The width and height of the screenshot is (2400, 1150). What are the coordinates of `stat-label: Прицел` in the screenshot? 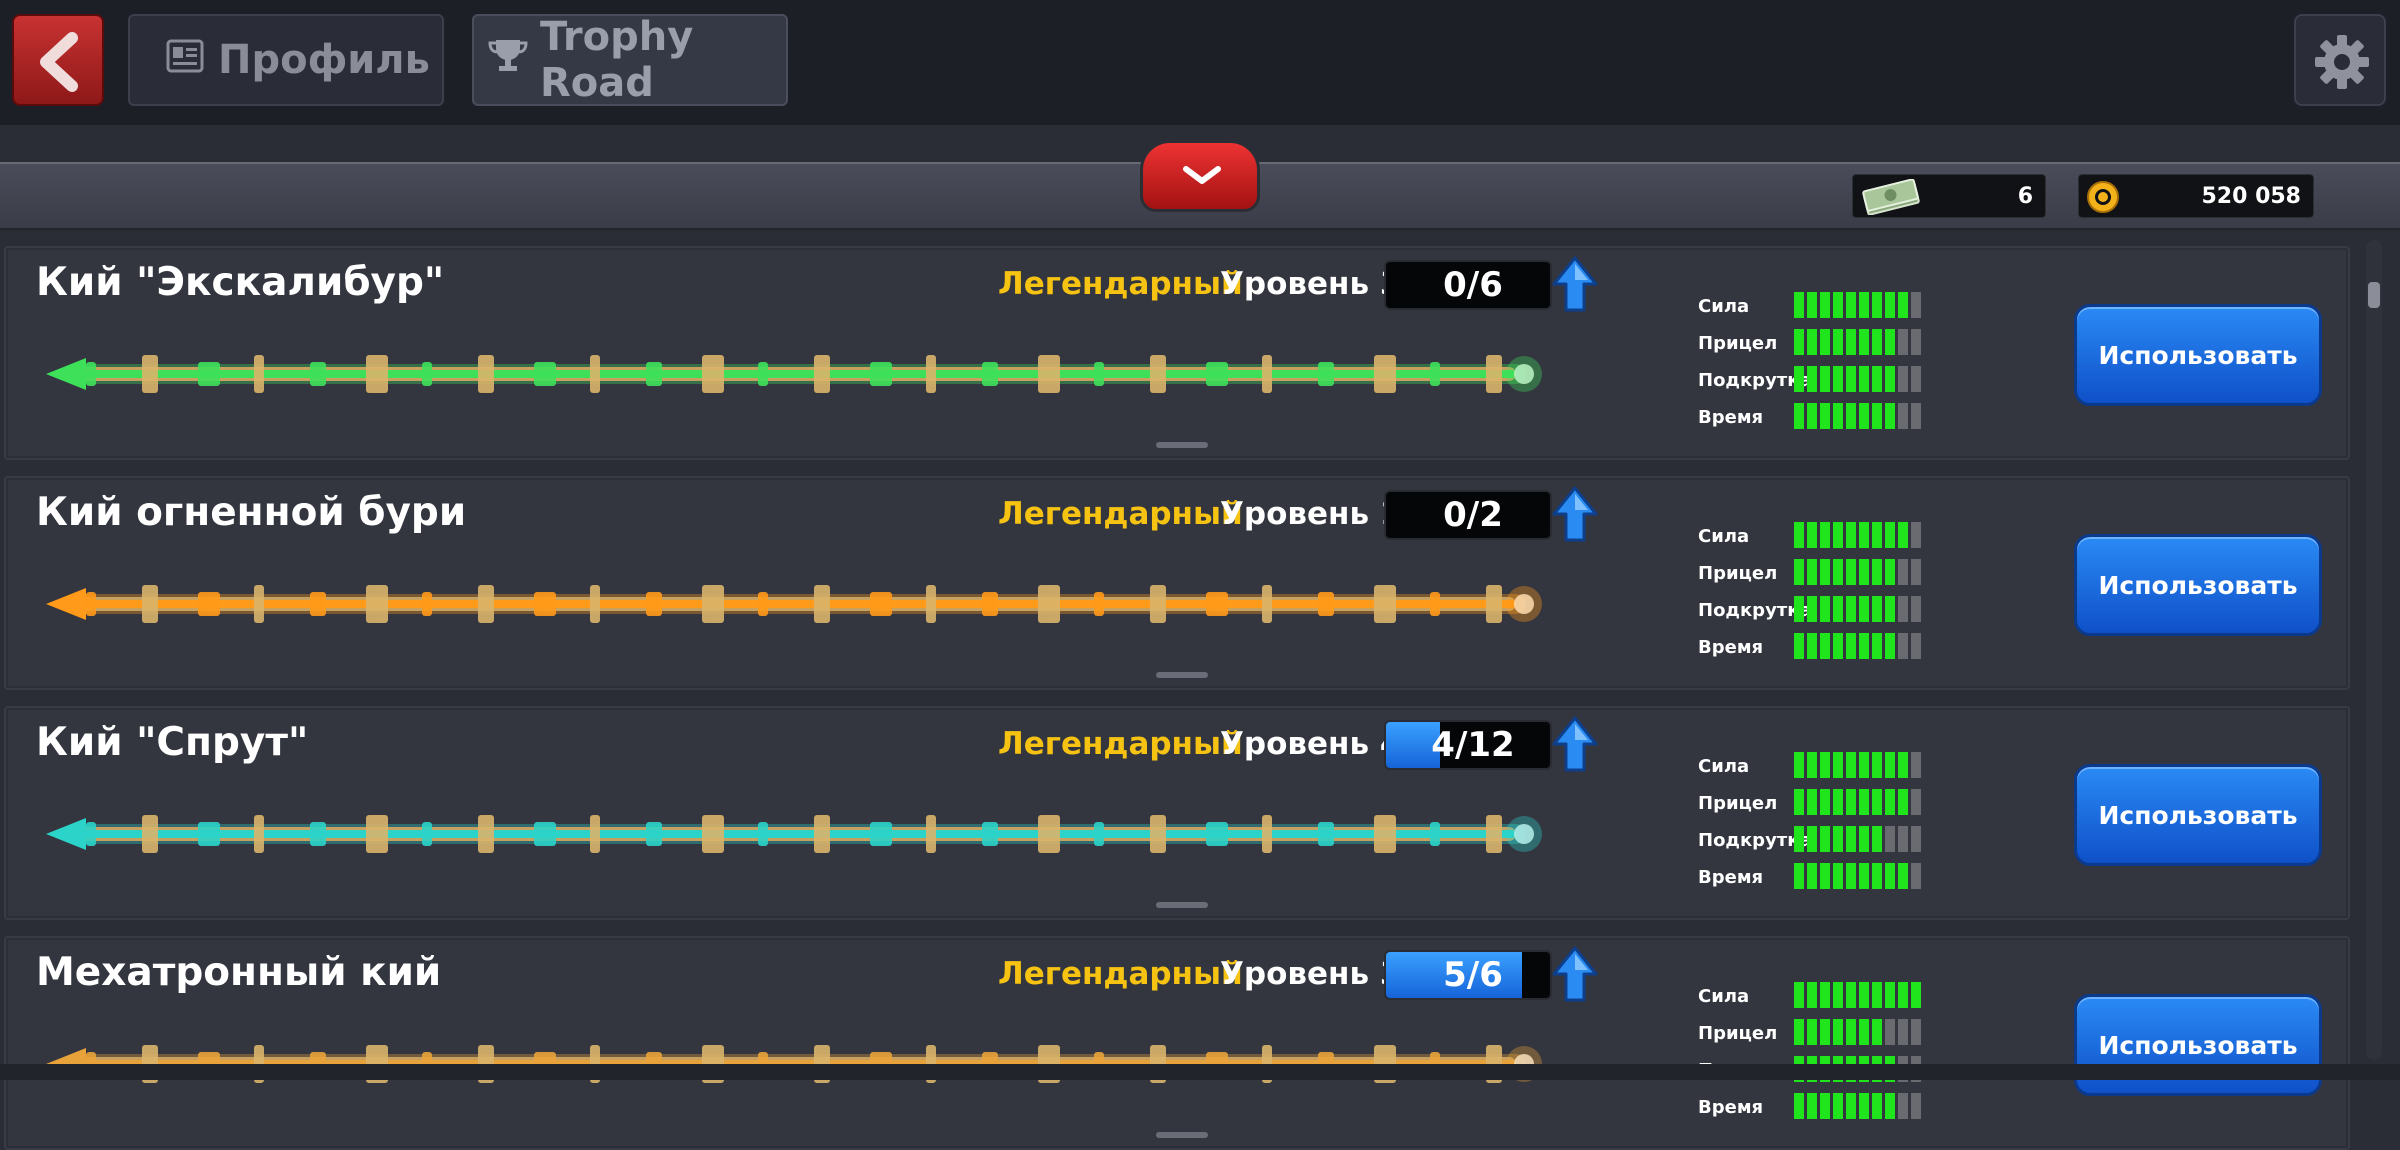 It's located at (1738, 573).